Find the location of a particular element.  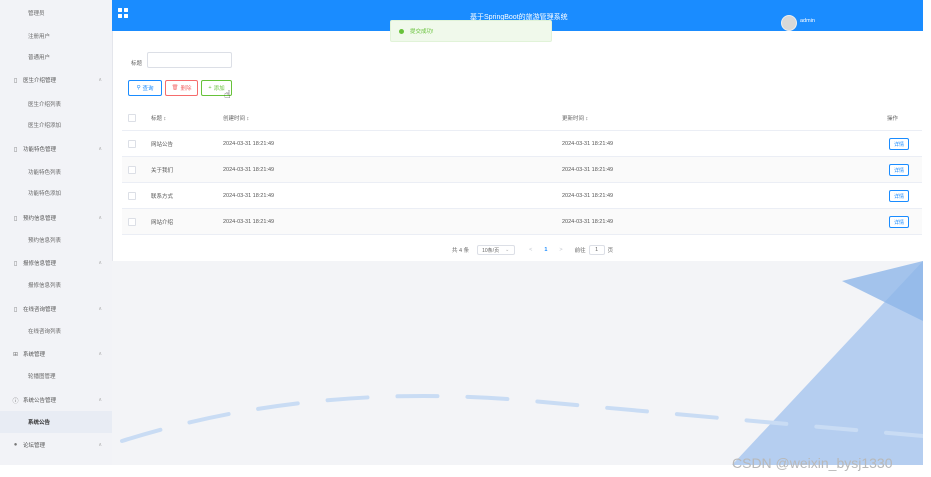

sidebar-item-label: 系统公告管理 is located at coordinates (40, 401).